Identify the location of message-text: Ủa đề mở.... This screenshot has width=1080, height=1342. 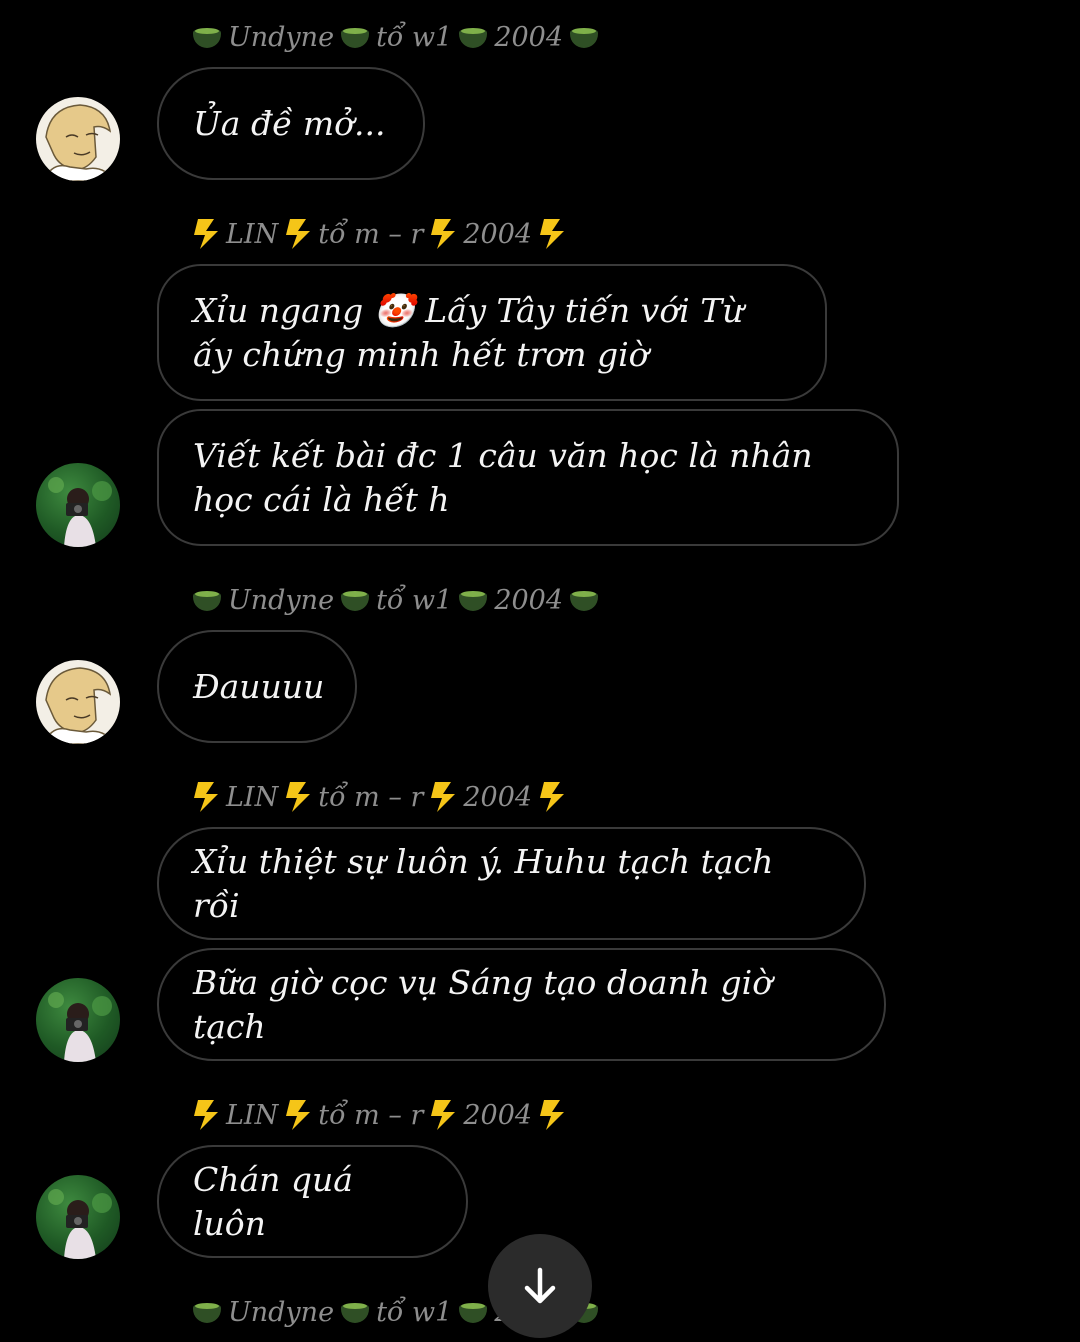
(289, 123).